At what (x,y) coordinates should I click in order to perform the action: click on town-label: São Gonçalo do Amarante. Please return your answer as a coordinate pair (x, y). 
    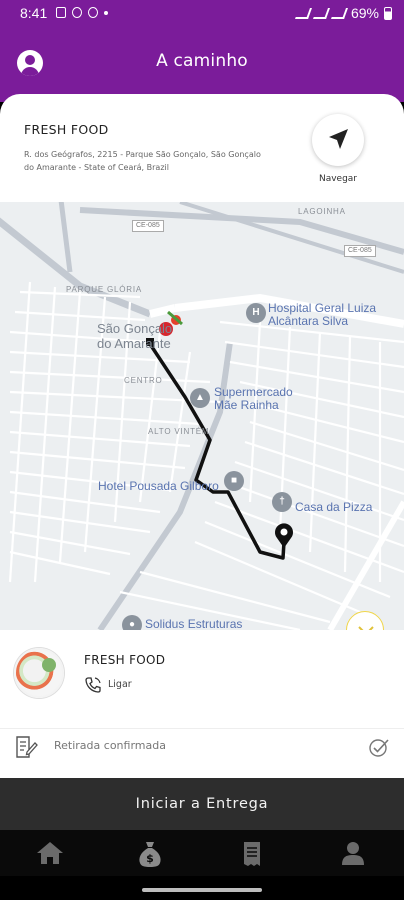
    Looking at the image, I should click on (135, 336).